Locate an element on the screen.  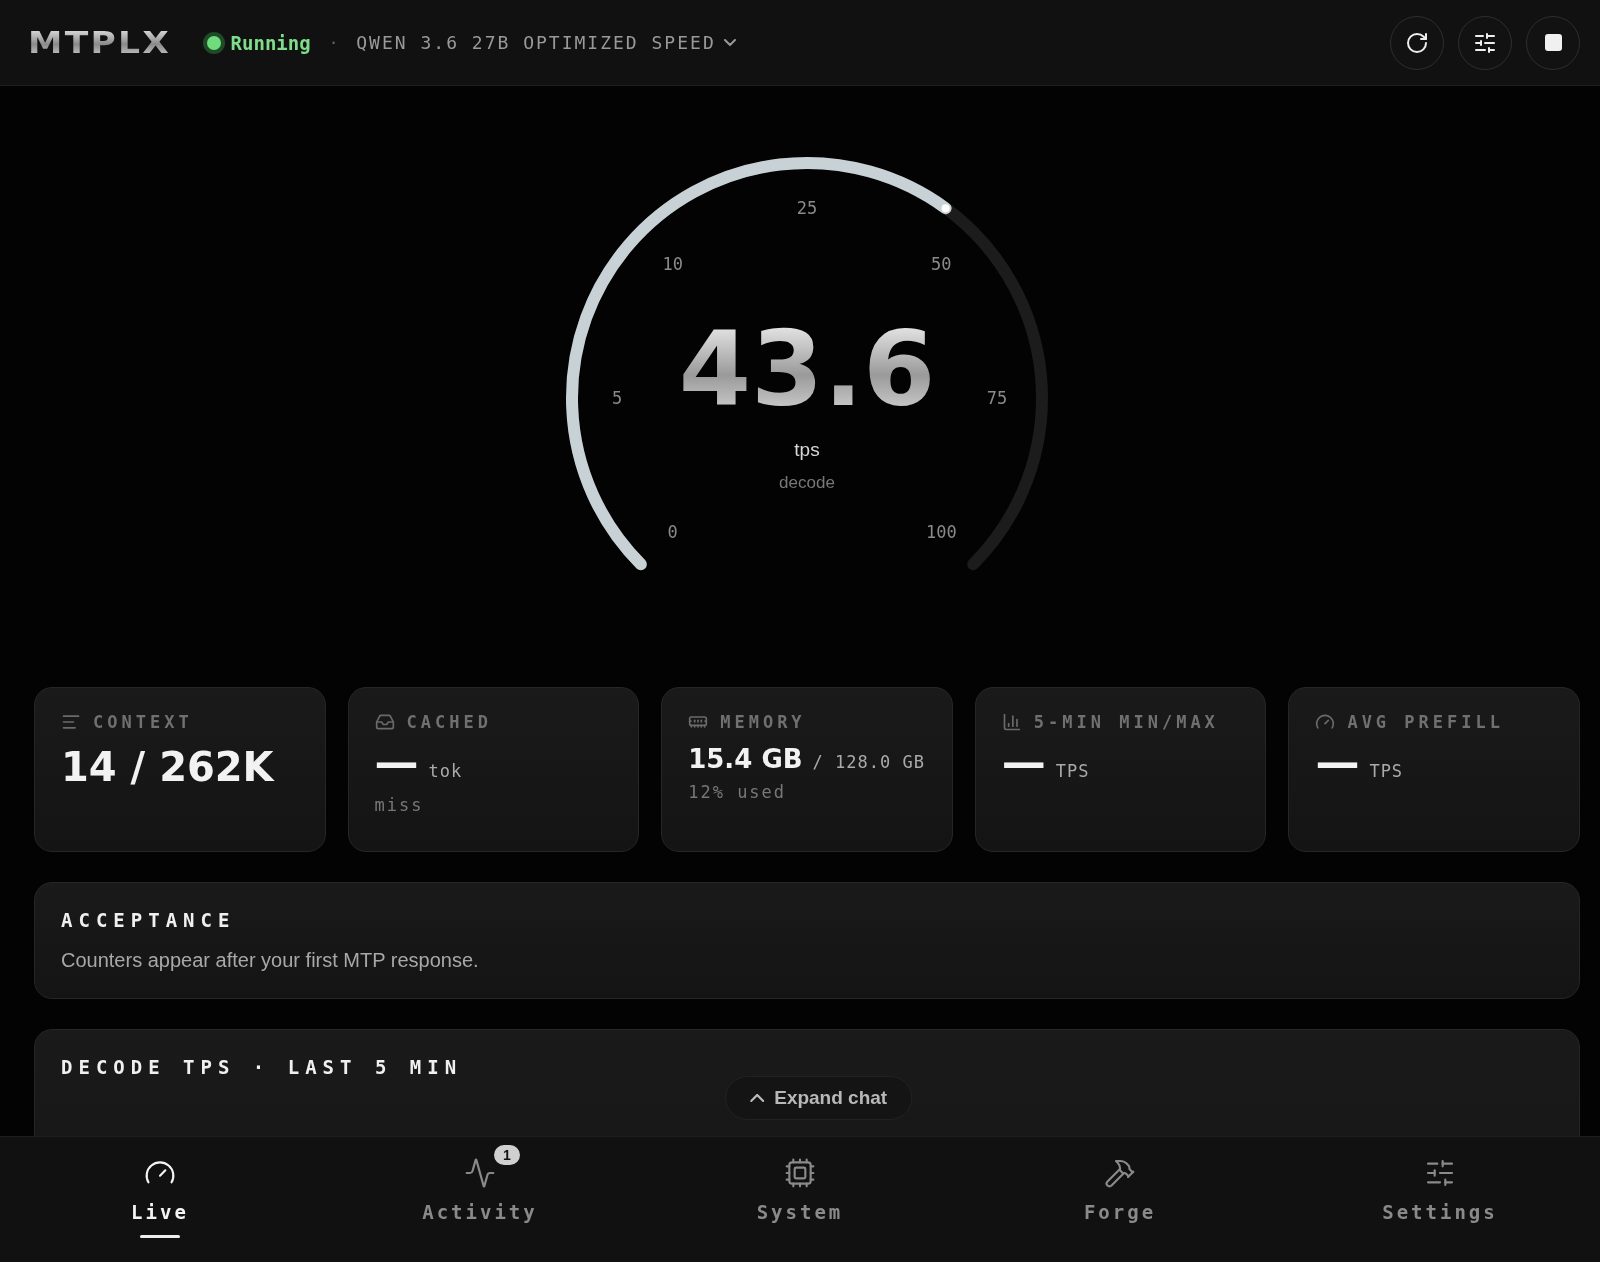
stat-label: CONTEXT is located at coordinates (143, 722).